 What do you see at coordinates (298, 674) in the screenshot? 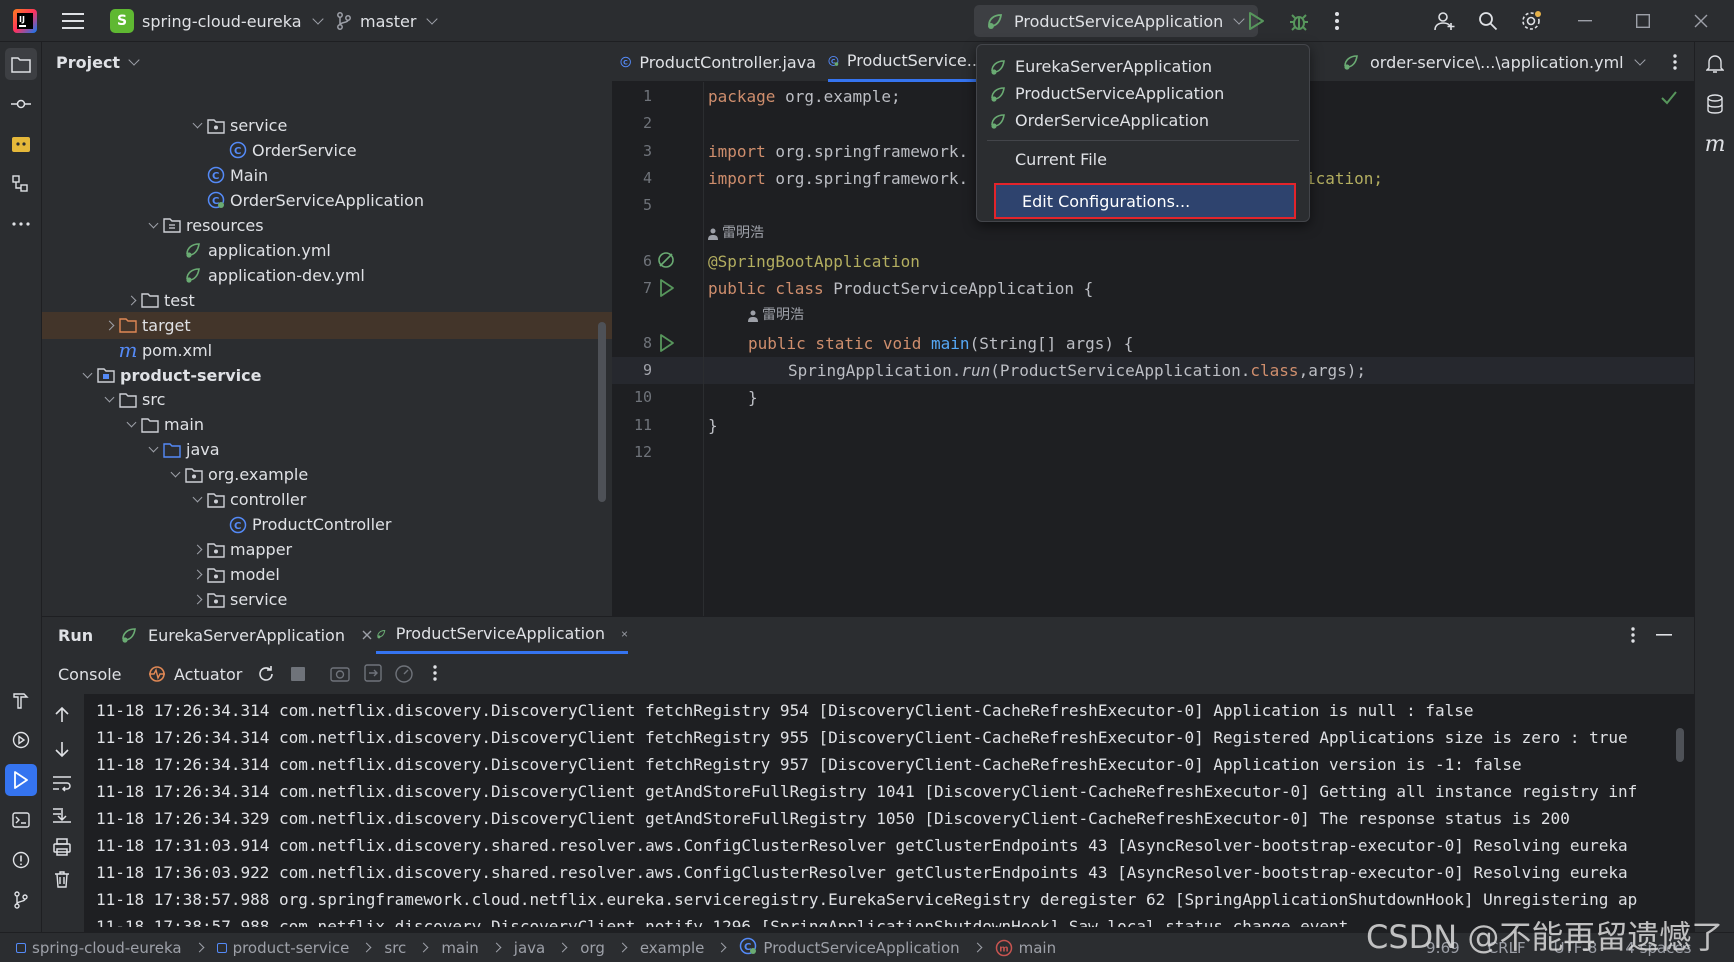
I see `stop-icon` at bounding box center [298, 674].